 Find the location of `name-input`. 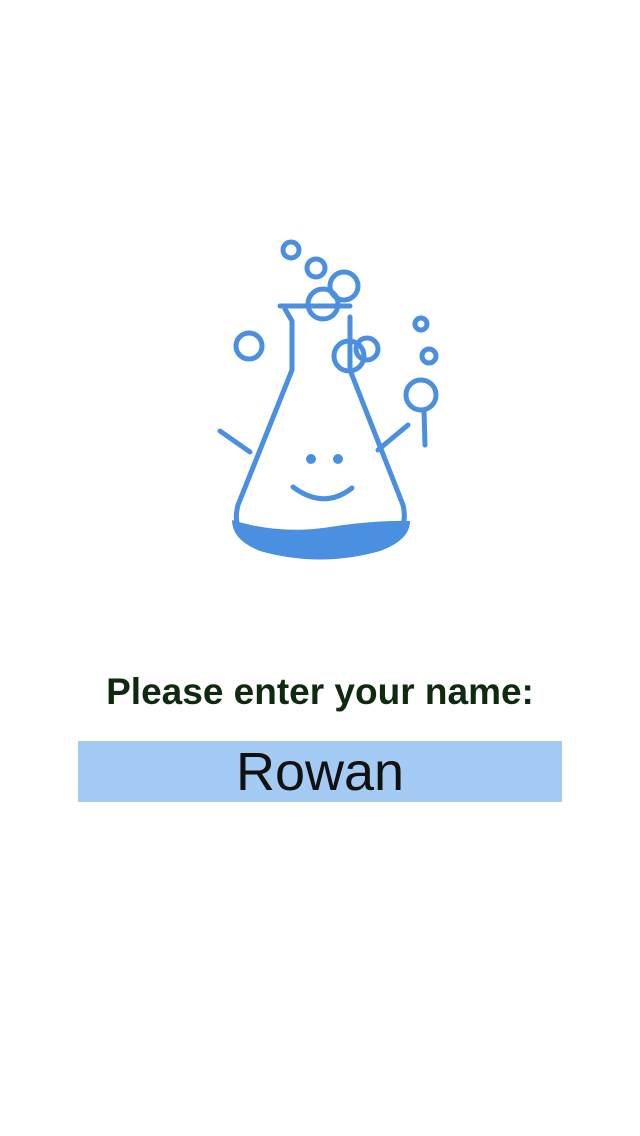

name-input is located at coordinates (320, 771).